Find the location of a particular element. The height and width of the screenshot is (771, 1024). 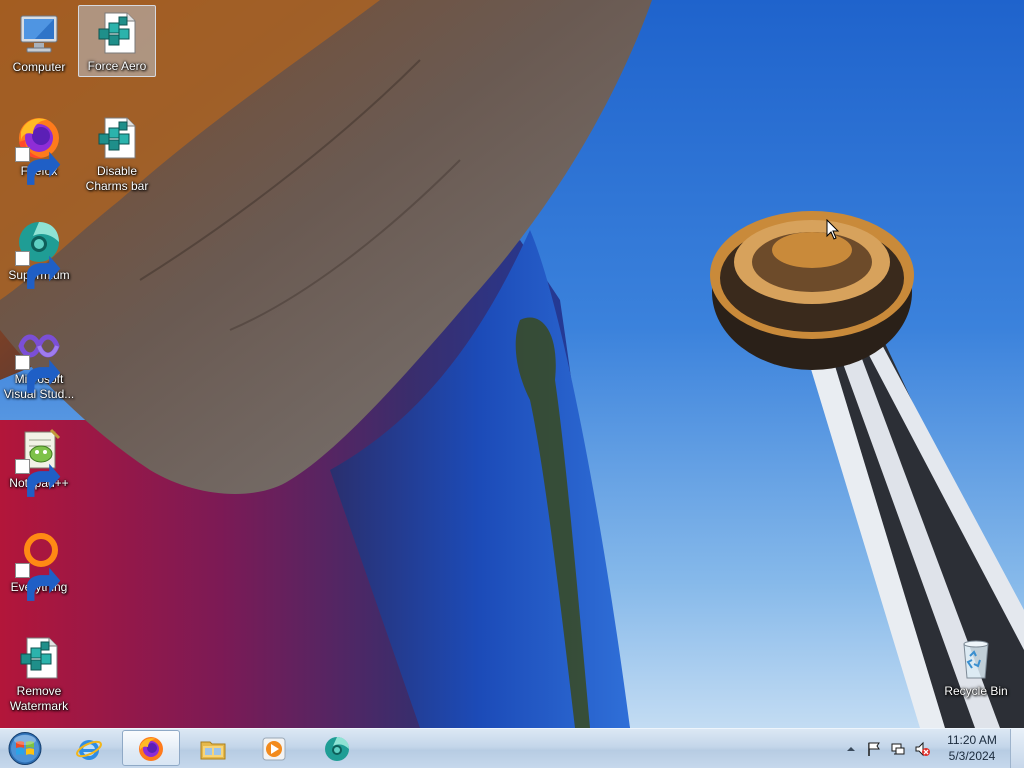

clock-date: 5/3/2024 is located at coordinates (972, 756).